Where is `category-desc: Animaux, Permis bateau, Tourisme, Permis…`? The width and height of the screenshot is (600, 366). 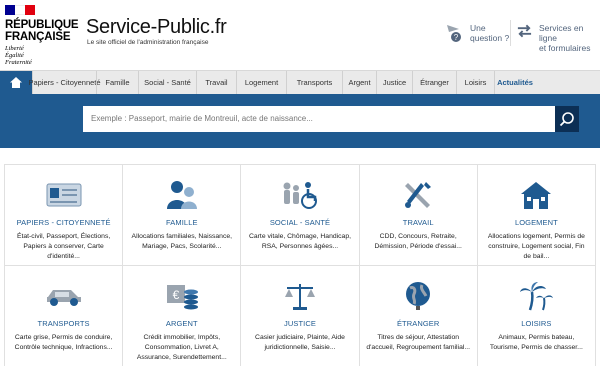 category-desc: Animaux, Permis bateau, Tourisme, Permis… is located at coordinates (536, 342).